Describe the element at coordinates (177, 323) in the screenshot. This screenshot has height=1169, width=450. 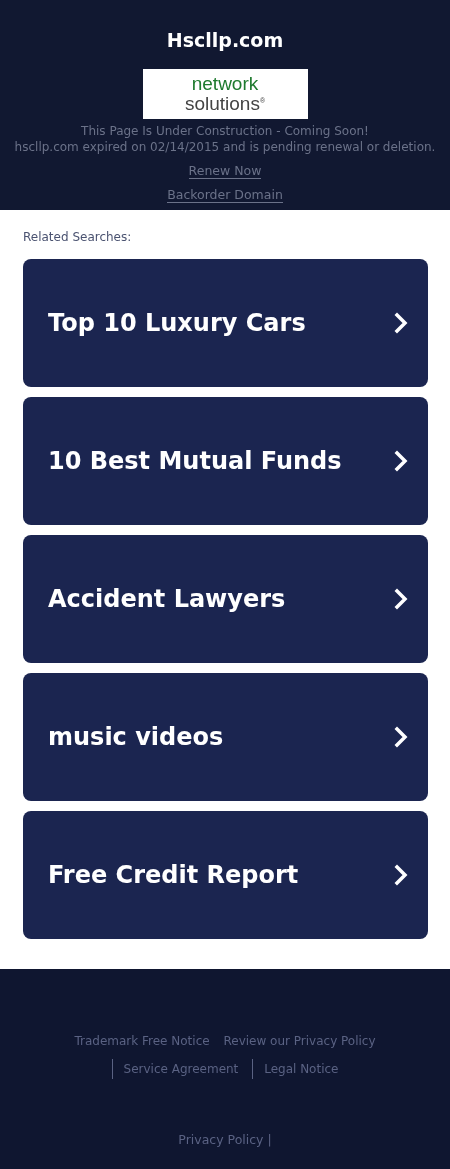
I see `search-text: Top 10 Luxury Cars` at that location.